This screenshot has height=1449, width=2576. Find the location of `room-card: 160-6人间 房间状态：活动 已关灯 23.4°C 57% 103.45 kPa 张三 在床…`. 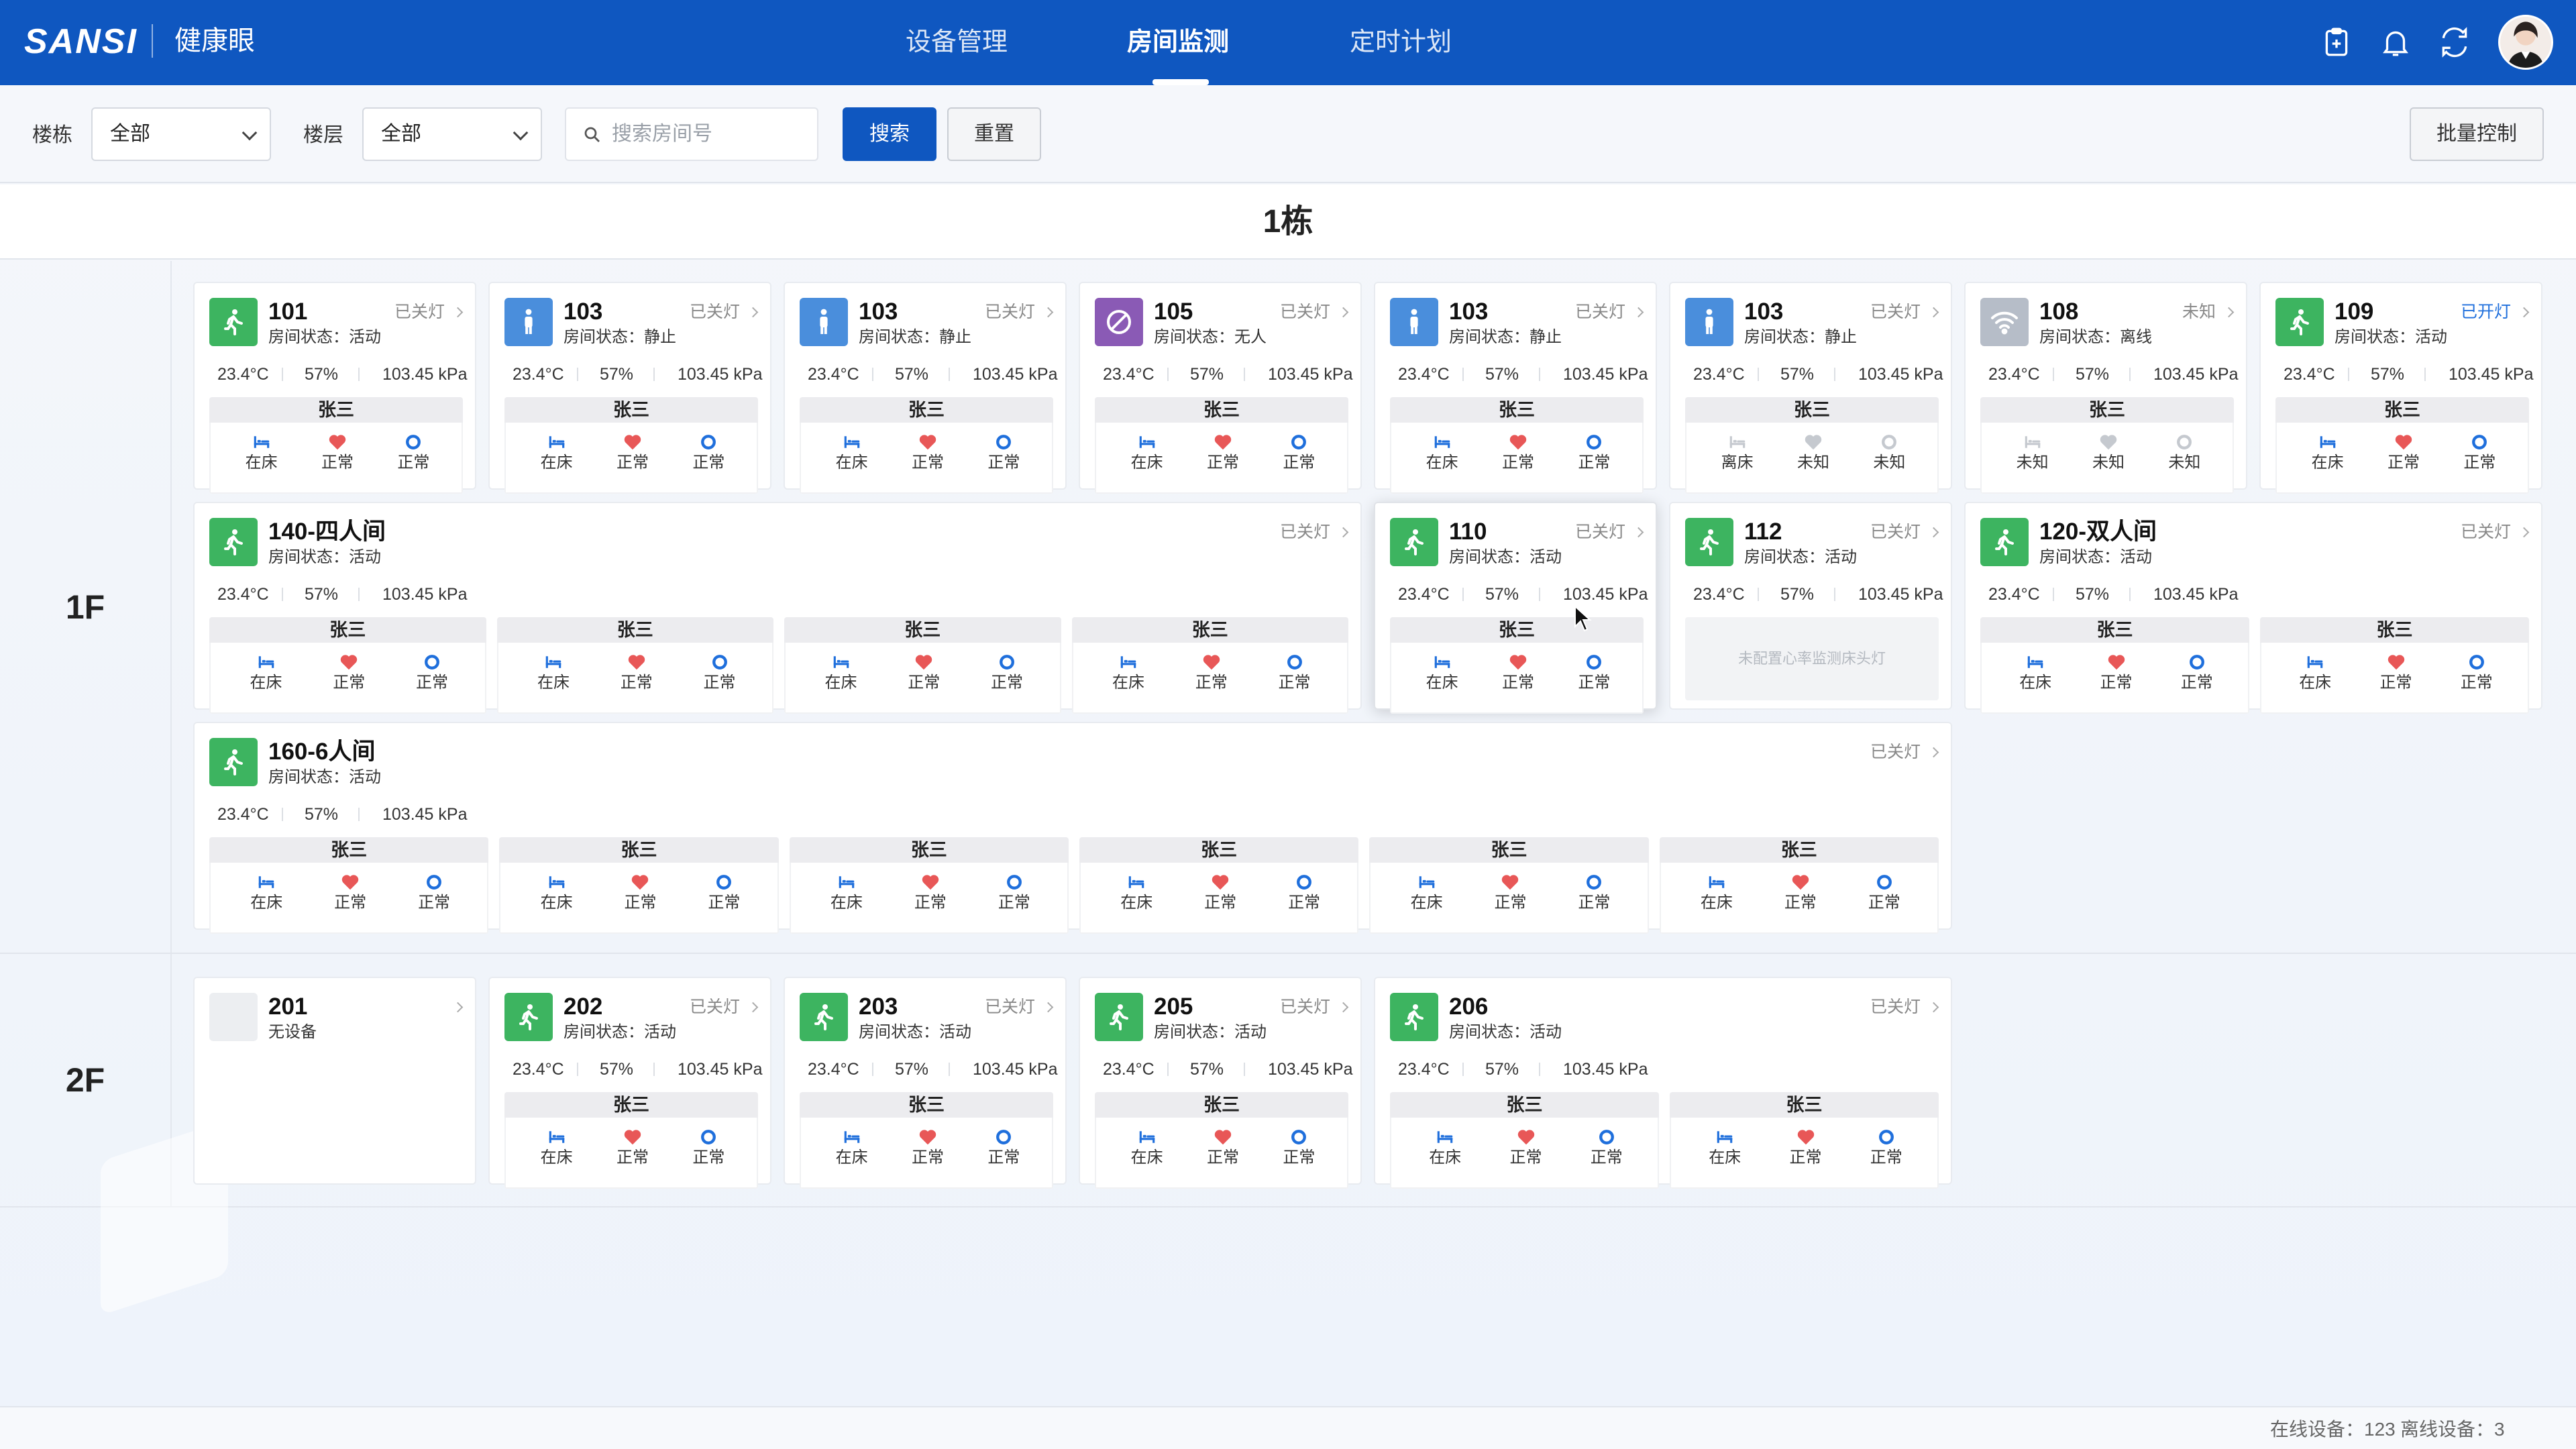

room-card: 160-6人间 房间状态：活动 已关灯 23.4°C 57% 103.45 kPa 张三 在床… is located at coordinates (1072, 828).